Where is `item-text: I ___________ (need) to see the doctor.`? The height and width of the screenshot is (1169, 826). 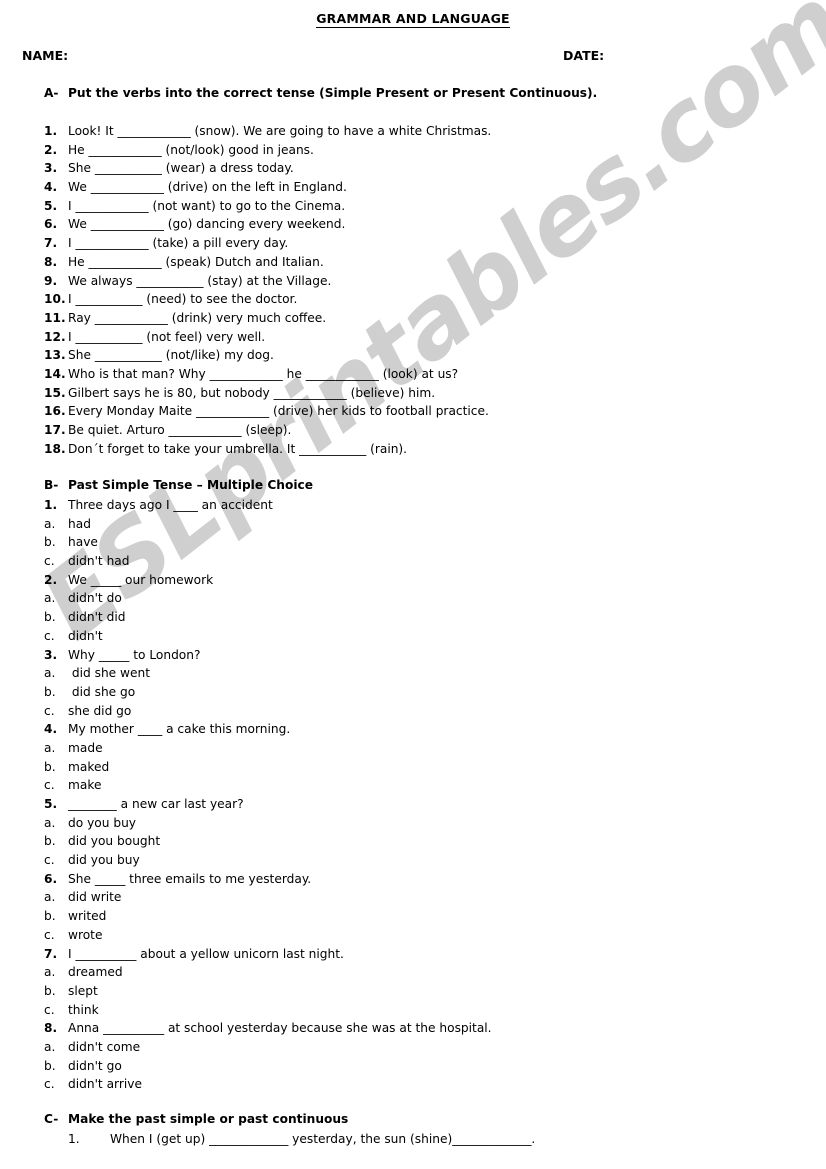
item-text: I ___________ (need) to see the doctor. is located at coordinates (183, 299).